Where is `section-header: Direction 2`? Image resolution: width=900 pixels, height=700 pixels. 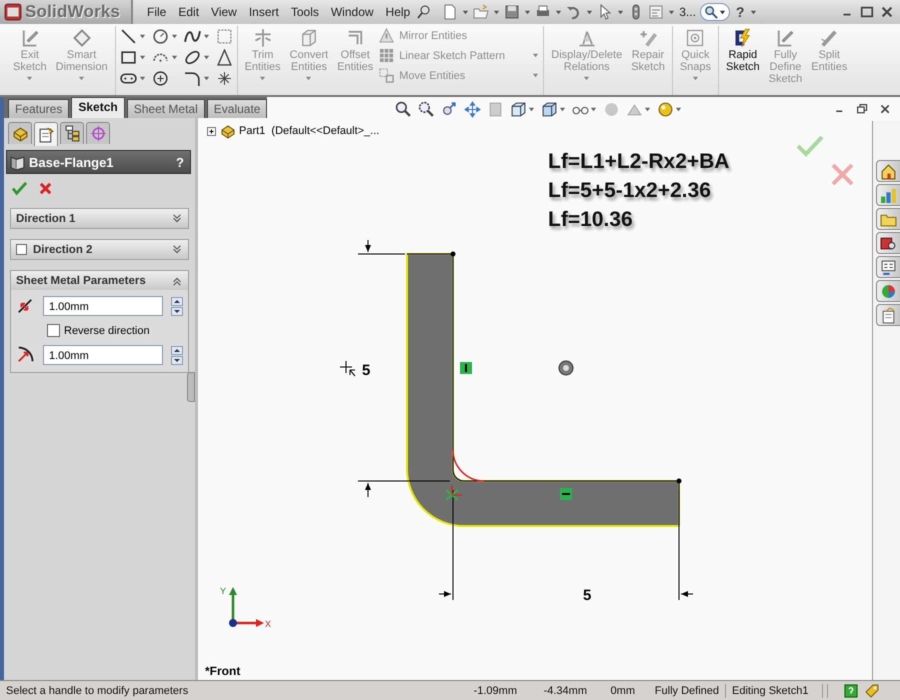 section-header: Direction 2 is located at coordinates (99, 249).